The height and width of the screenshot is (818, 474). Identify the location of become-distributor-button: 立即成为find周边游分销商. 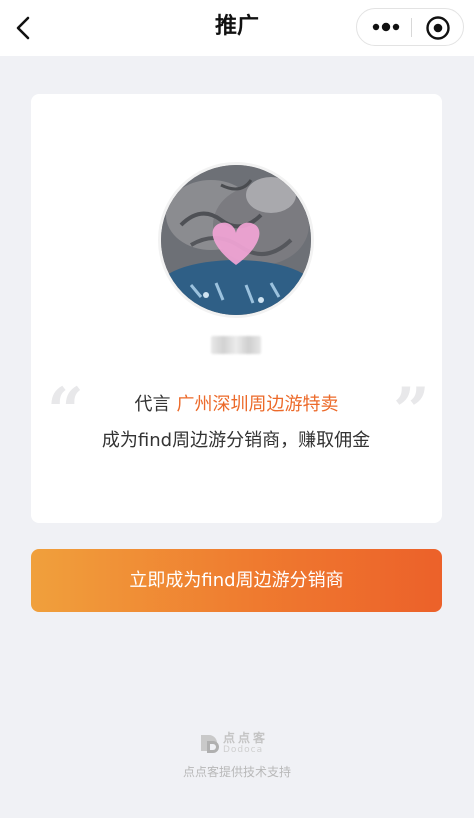
(236, 580).